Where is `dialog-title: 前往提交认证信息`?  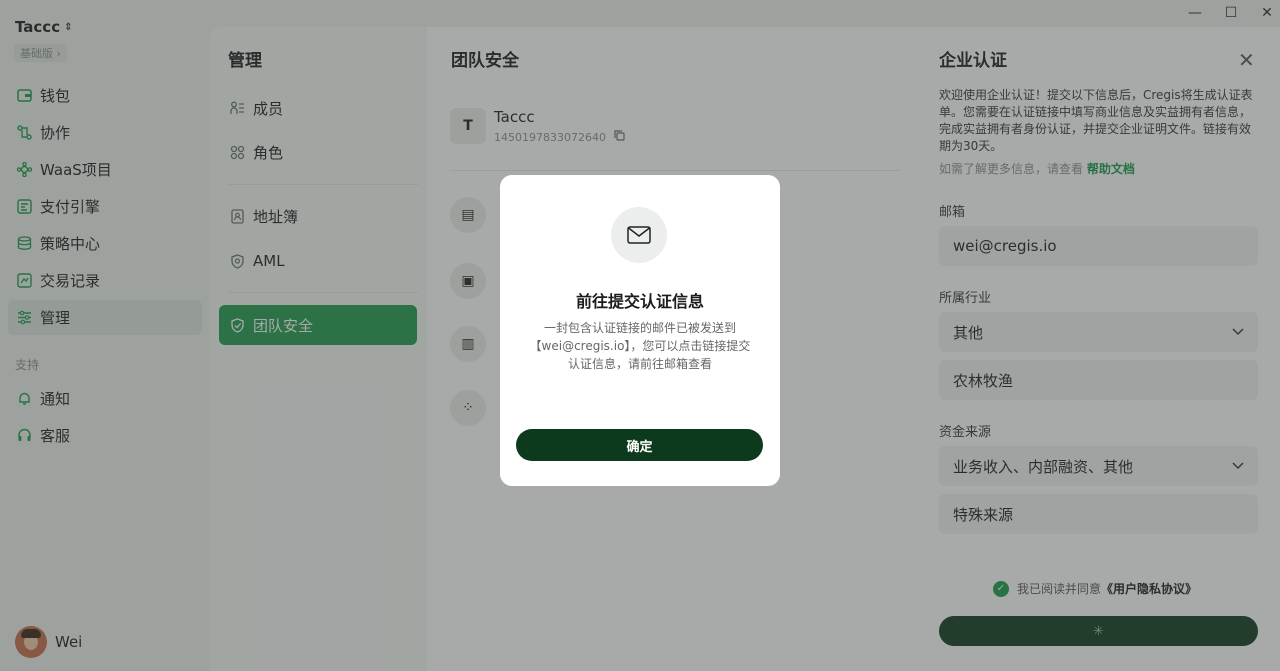
dialog-title: 前往提交认证信息 is located at coordinates (639, 301).